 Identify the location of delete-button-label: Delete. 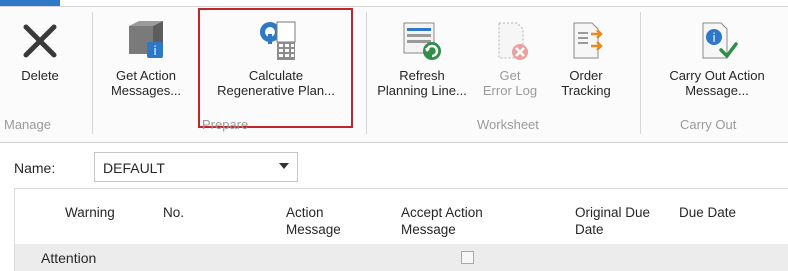
(40, 75).